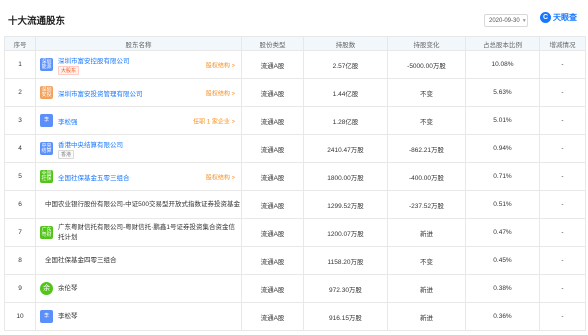 The width and height of the screenshot is (588, 335). Describe the element at coordinates (345, 204) in the screenshot. I see `share-count: 1299.52万股` at that location.